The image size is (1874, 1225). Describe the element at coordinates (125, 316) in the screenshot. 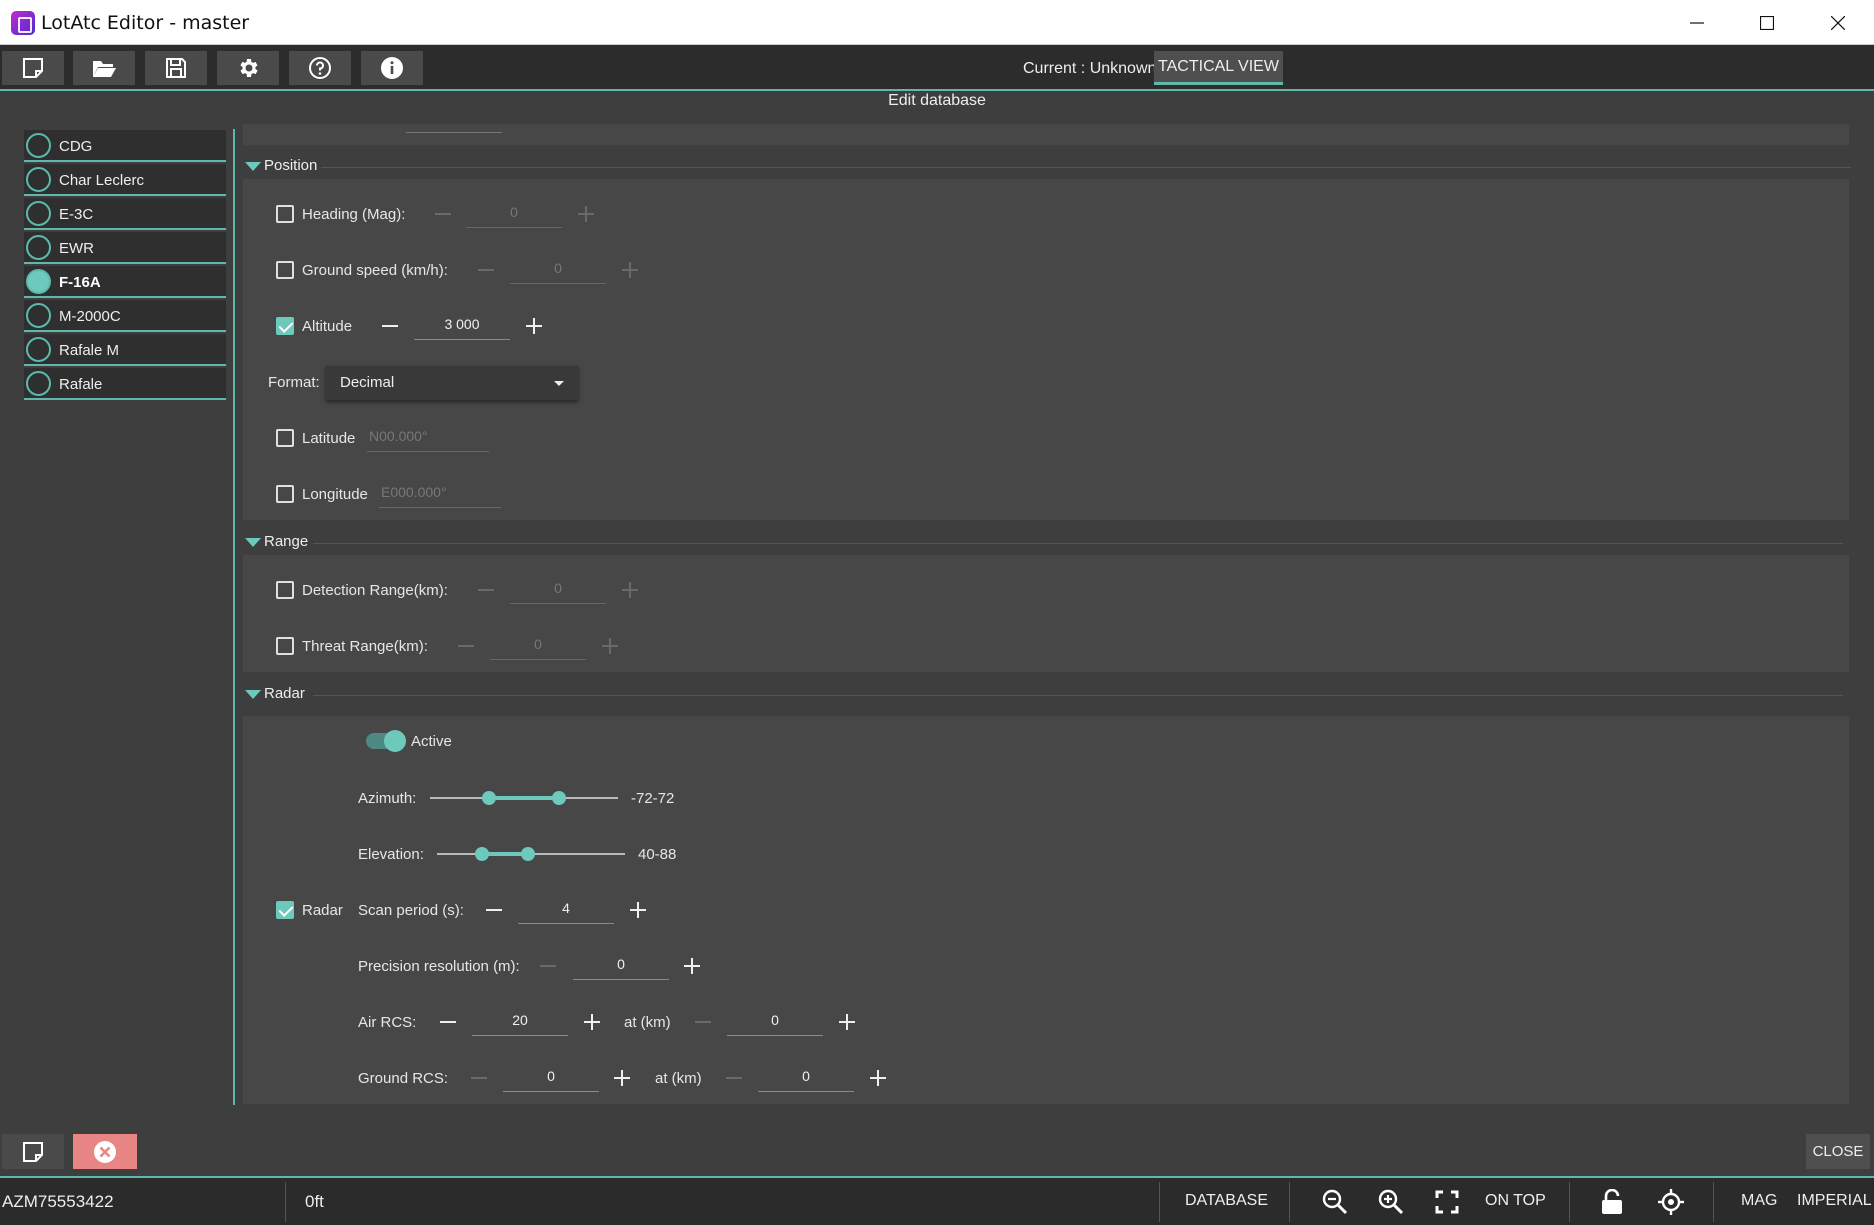

I see `list-item-m-2000c: M-2000C` at that location.